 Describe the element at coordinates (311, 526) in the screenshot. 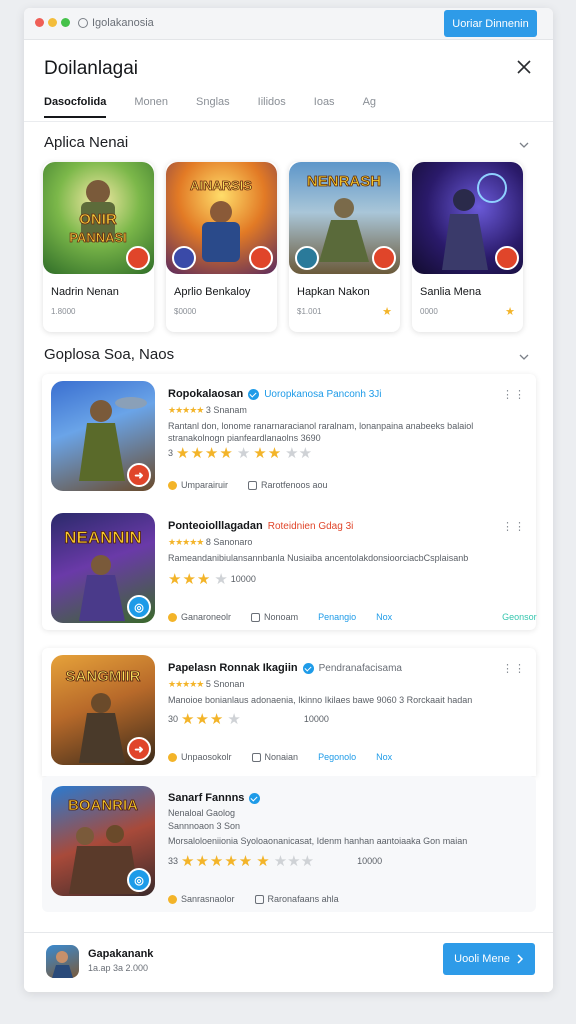

I see `publisher-link: Roteidnien Gdag 3i` at that location.